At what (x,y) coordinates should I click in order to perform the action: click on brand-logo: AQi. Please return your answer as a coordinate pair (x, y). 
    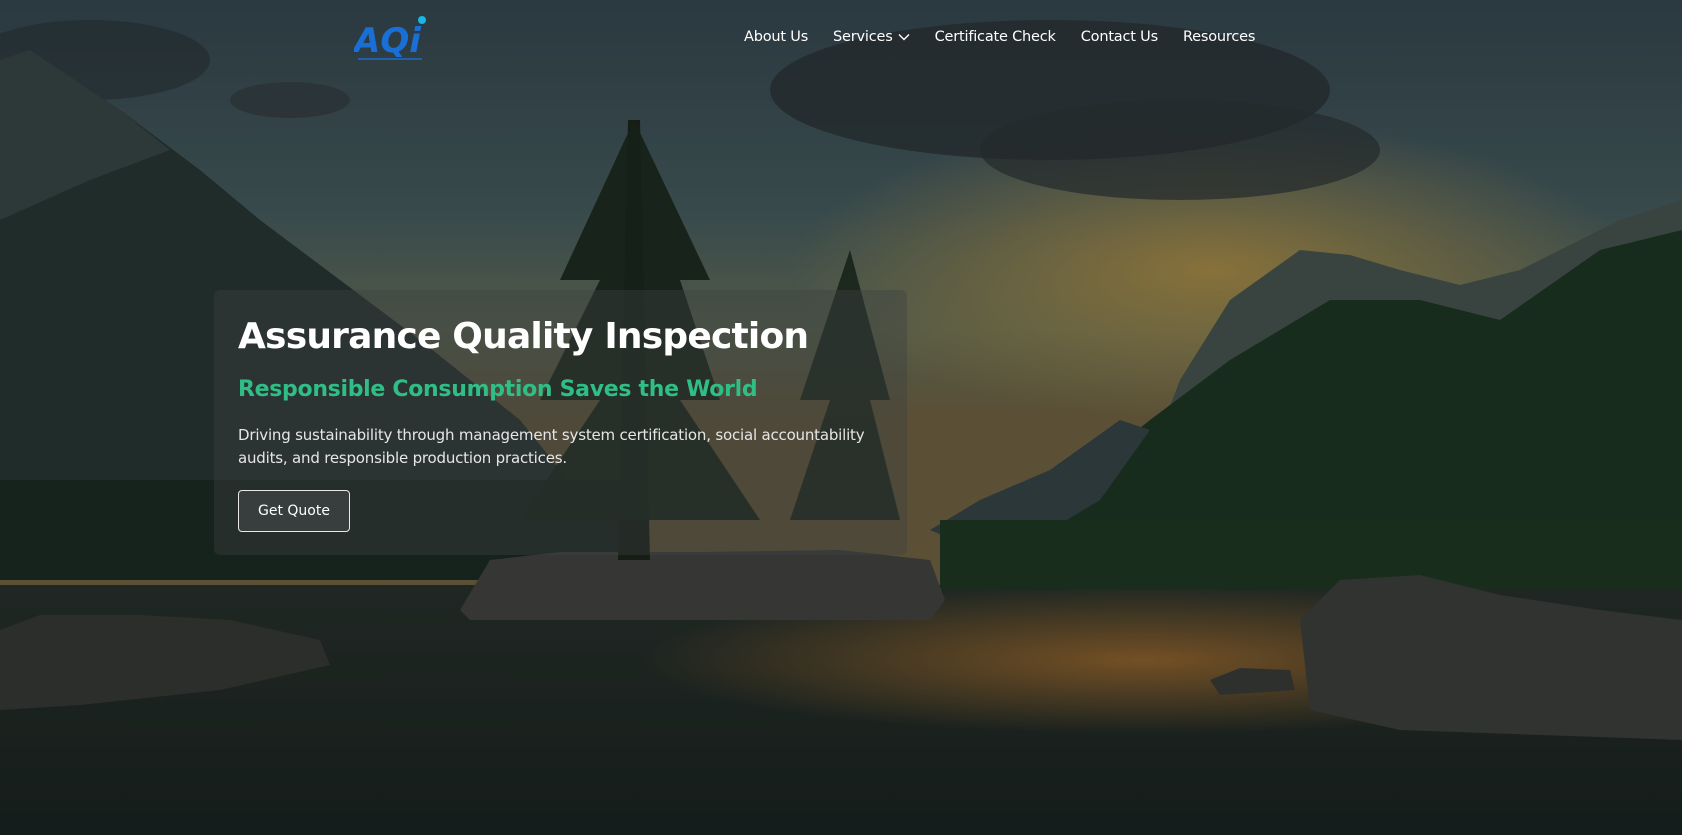
    Looking at the image, I should click on (392, 39).